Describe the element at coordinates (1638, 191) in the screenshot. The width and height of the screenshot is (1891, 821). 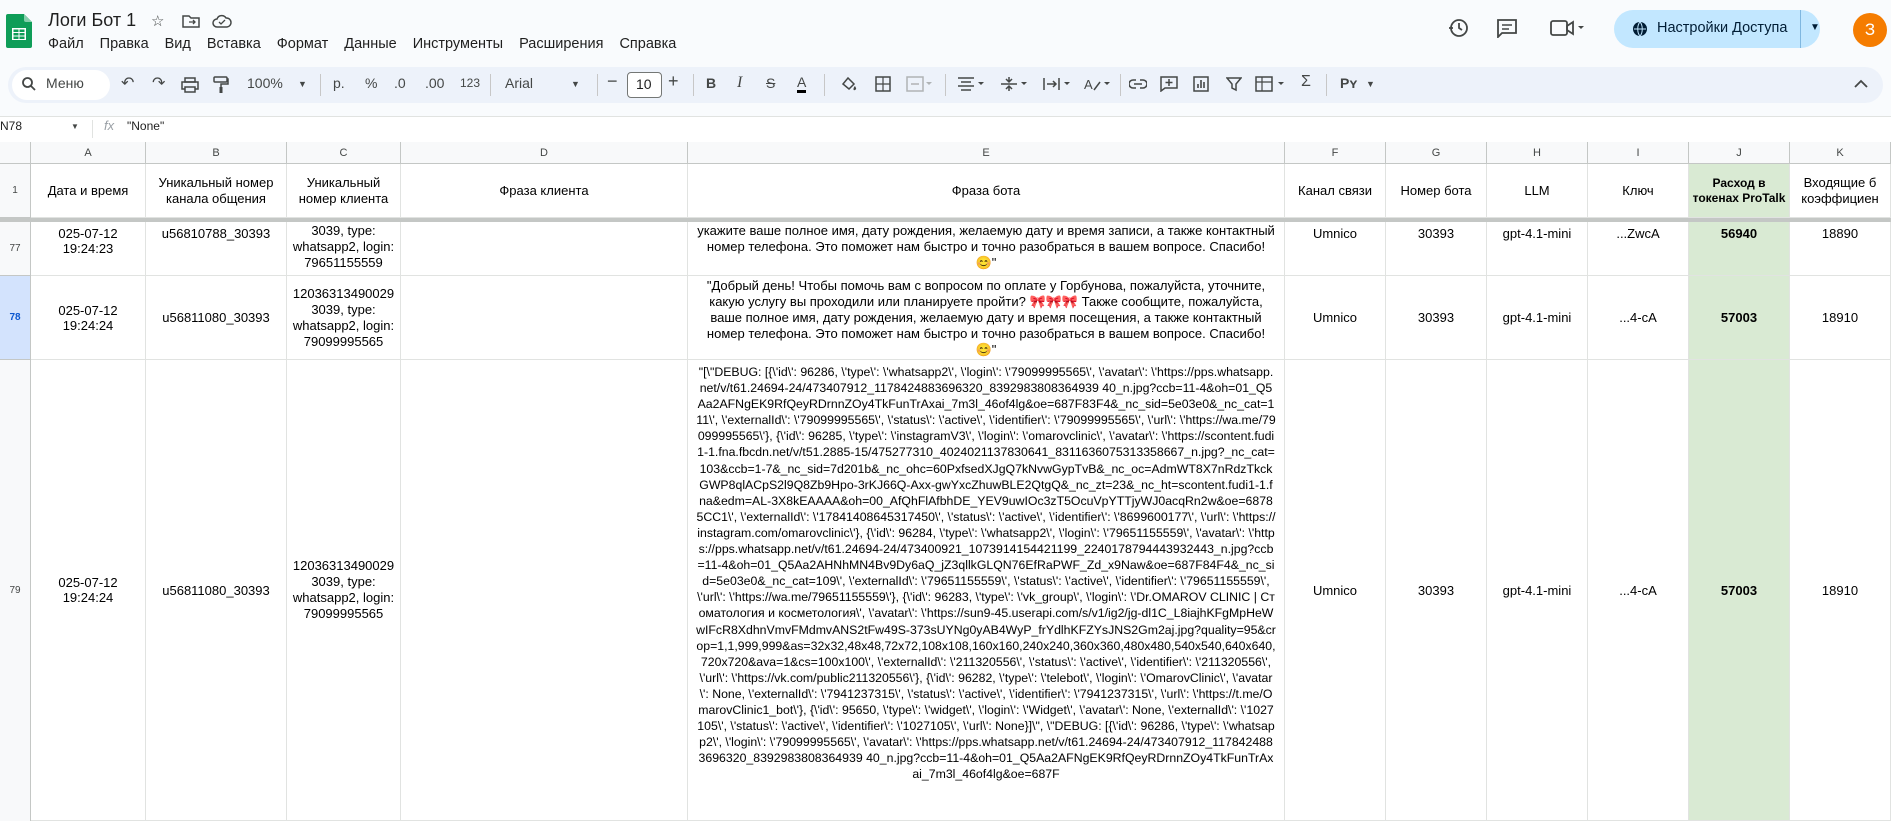
I see `header-cell-key: Ключ` at that location.